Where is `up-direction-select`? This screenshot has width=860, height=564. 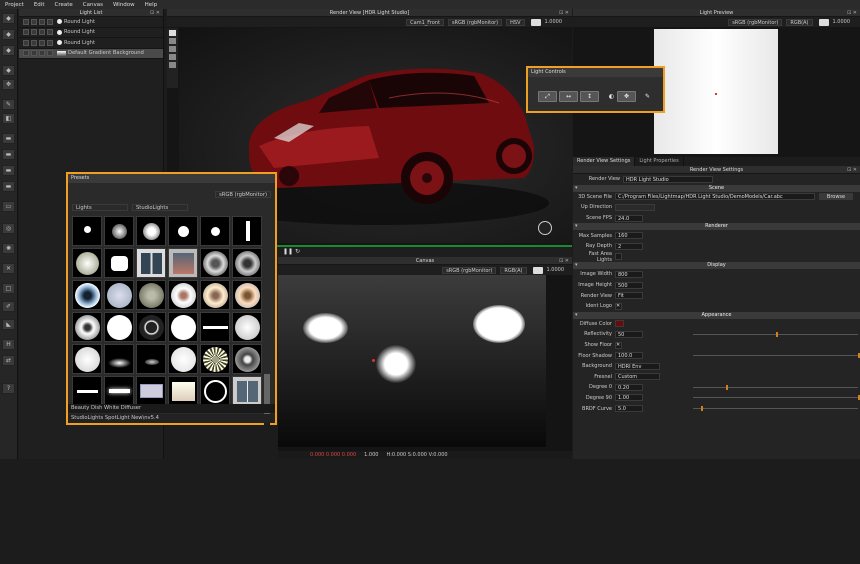 up-direction-select is located at coordinates (635, 207).